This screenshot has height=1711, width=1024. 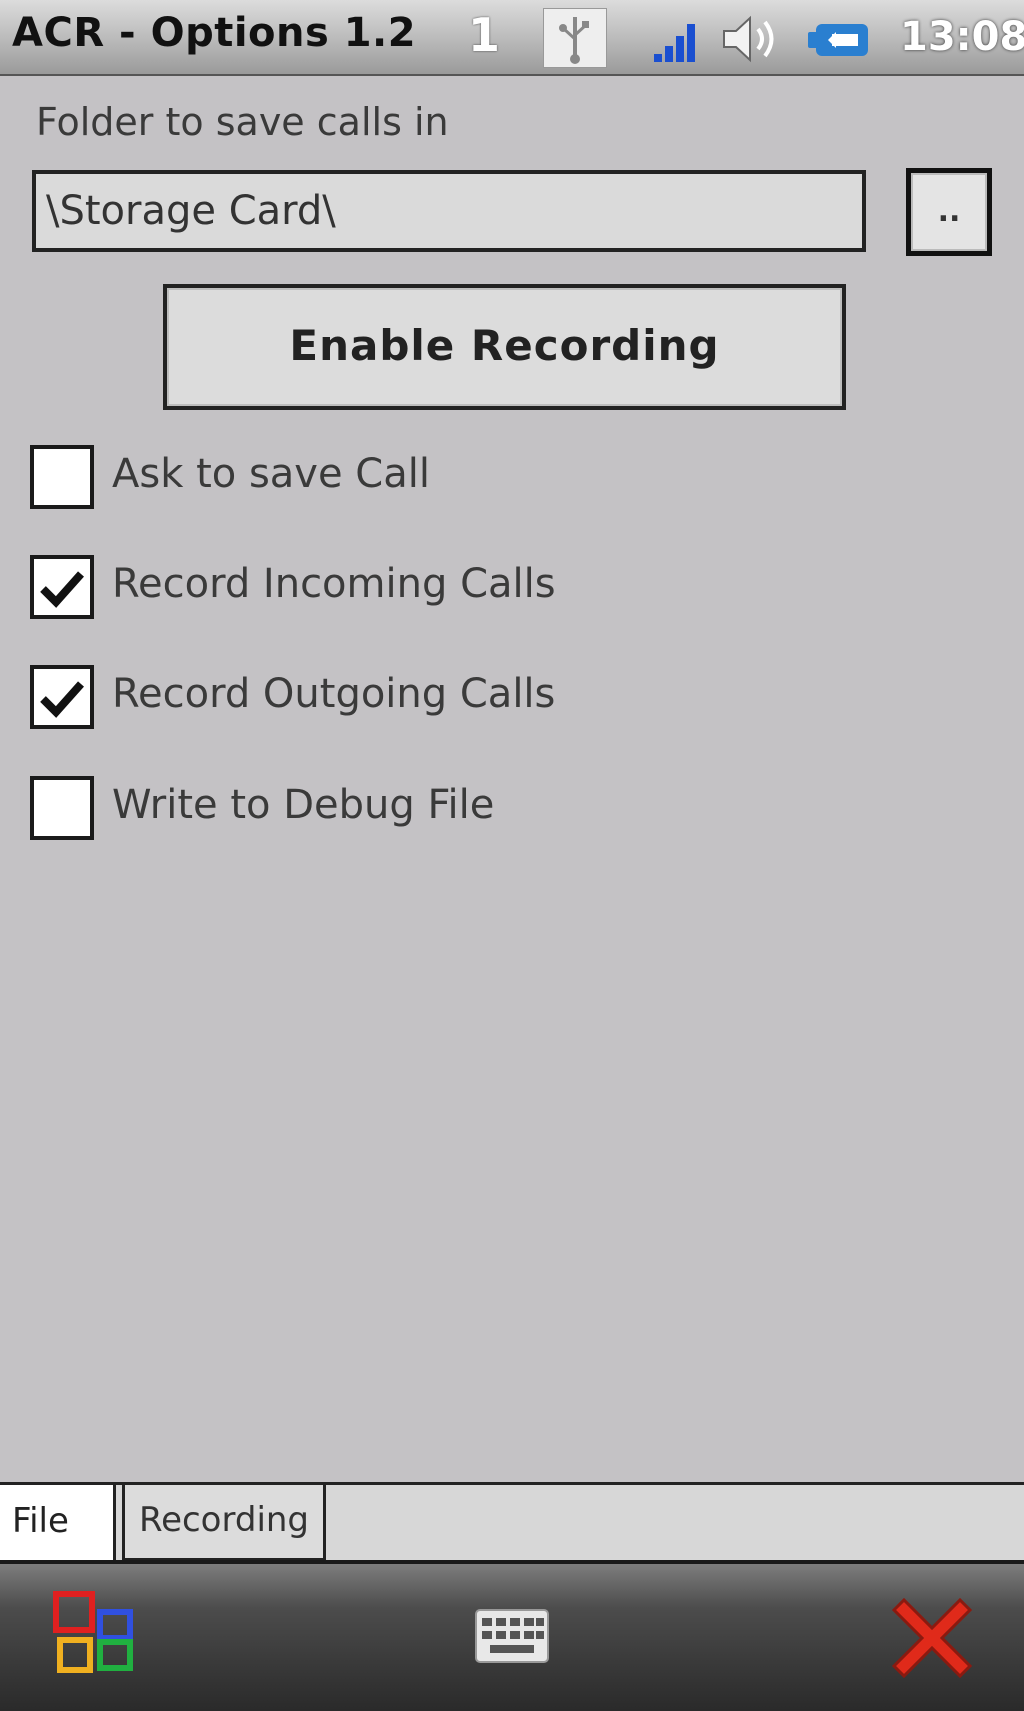 What do you see at coordinates (334, 694) in the screenshot?
I see `record-outgoing-label: Record Outgoing Calls` at bounding box center [334, 694].